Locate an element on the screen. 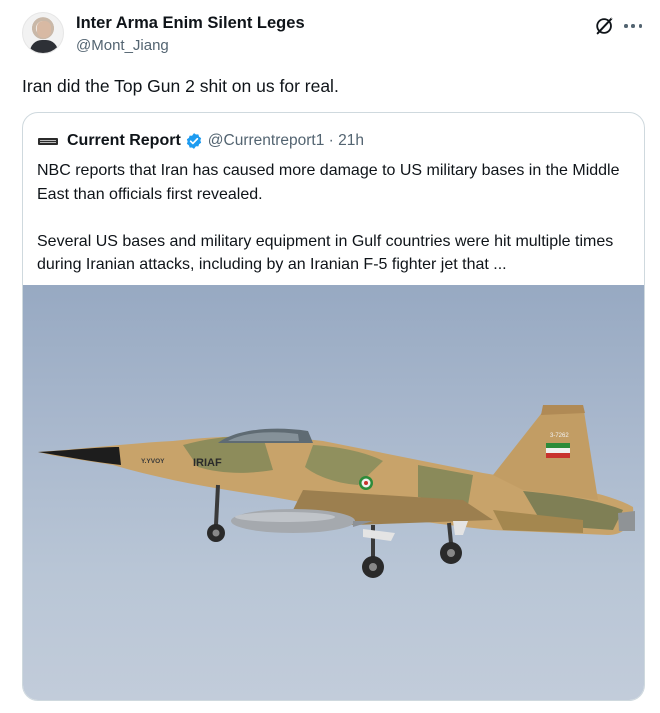 The image size is (660, 713). tail-marking-text: 3-7262 is located at coordinates (559, 436).